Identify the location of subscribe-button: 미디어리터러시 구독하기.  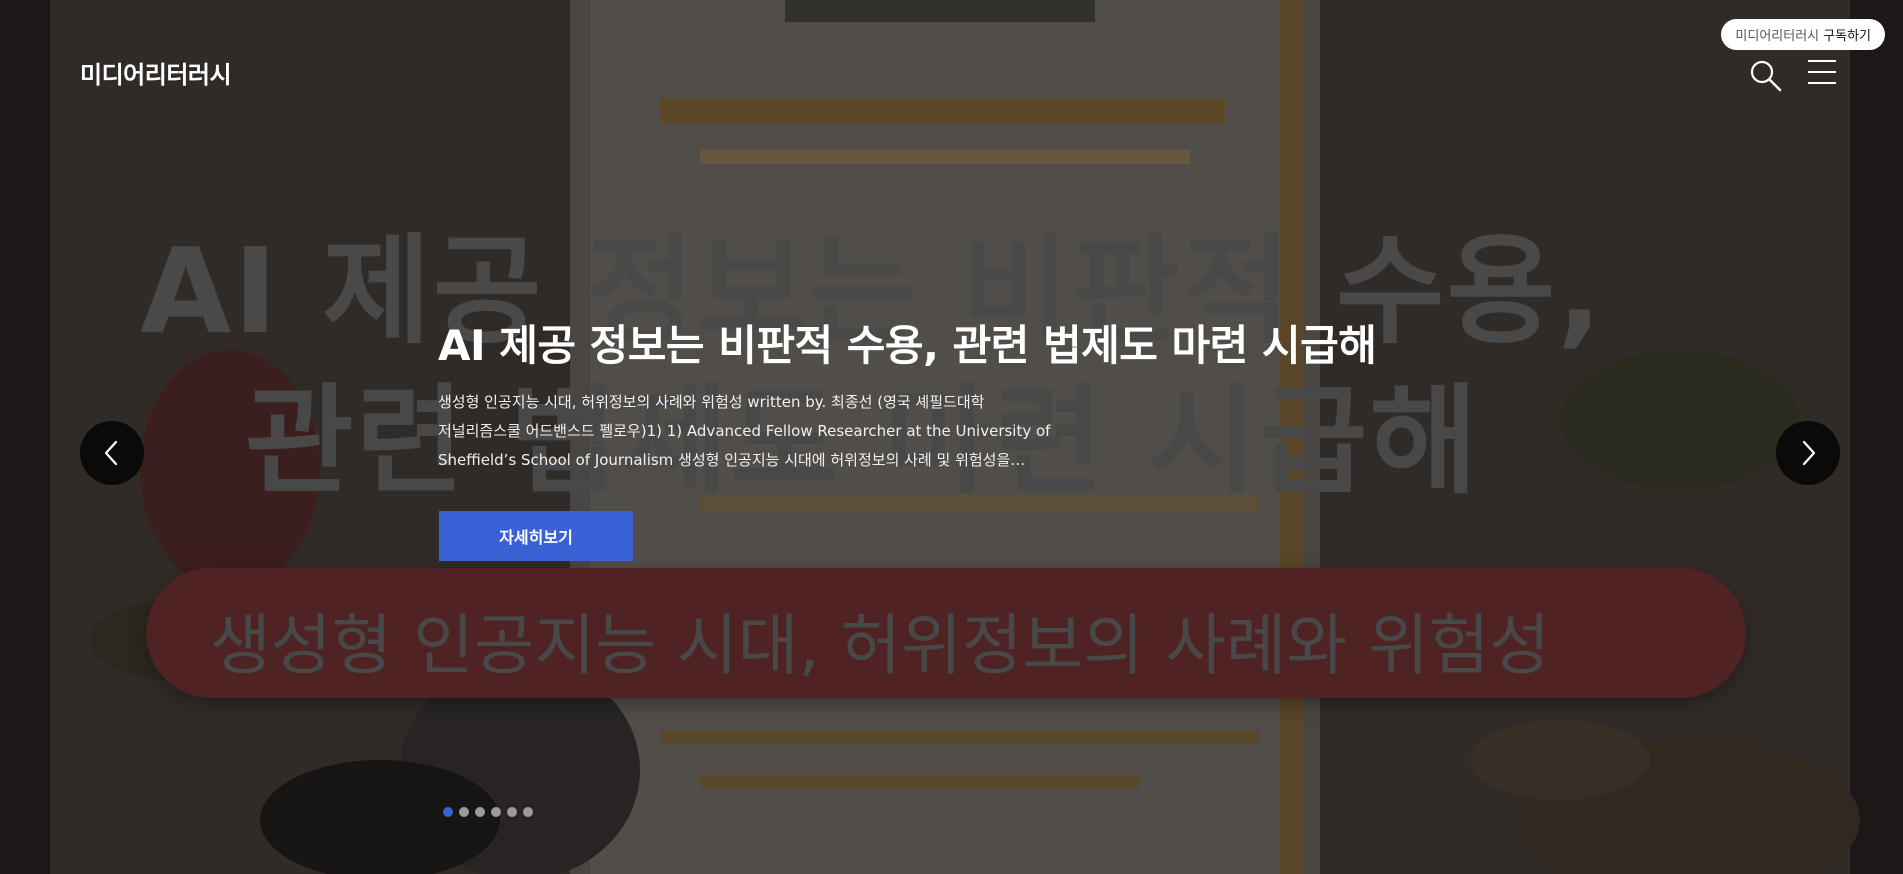
(1803, 34).